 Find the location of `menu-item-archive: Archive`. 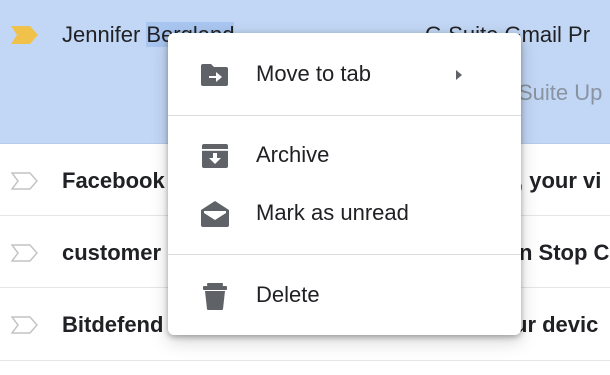

menu-item-archive: Archive is located at coordinates (344, 156).